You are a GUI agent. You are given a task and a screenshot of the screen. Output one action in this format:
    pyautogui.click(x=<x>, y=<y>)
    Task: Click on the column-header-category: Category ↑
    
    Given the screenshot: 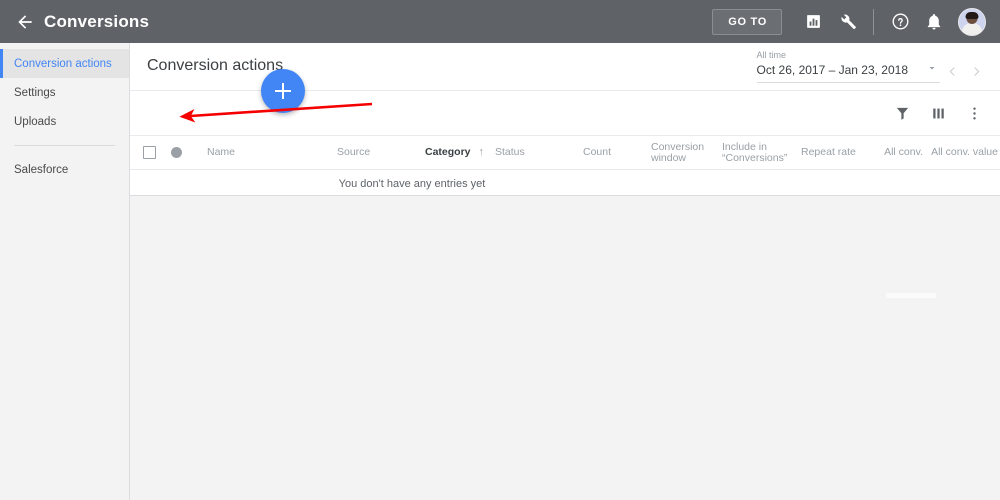 What is the action you would take?
    pyautogui.click(x=454, y=152)
    